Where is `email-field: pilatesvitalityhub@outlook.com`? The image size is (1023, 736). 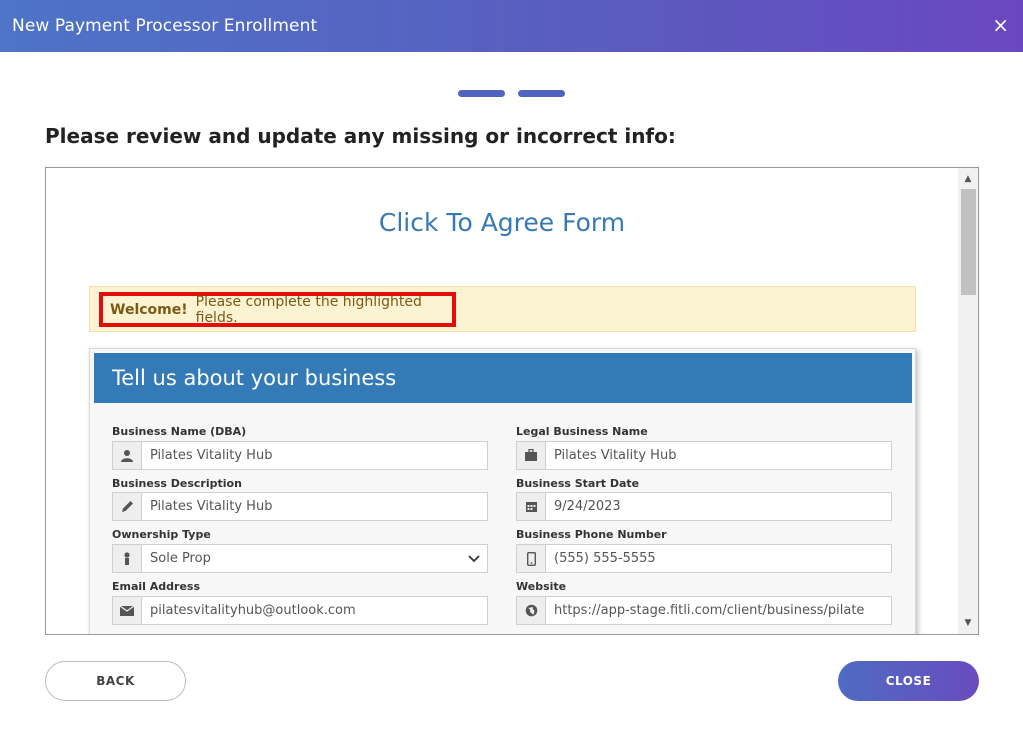 email-field: pilatesvitalityhub@outlook.com is located at coordinates (300, 610).